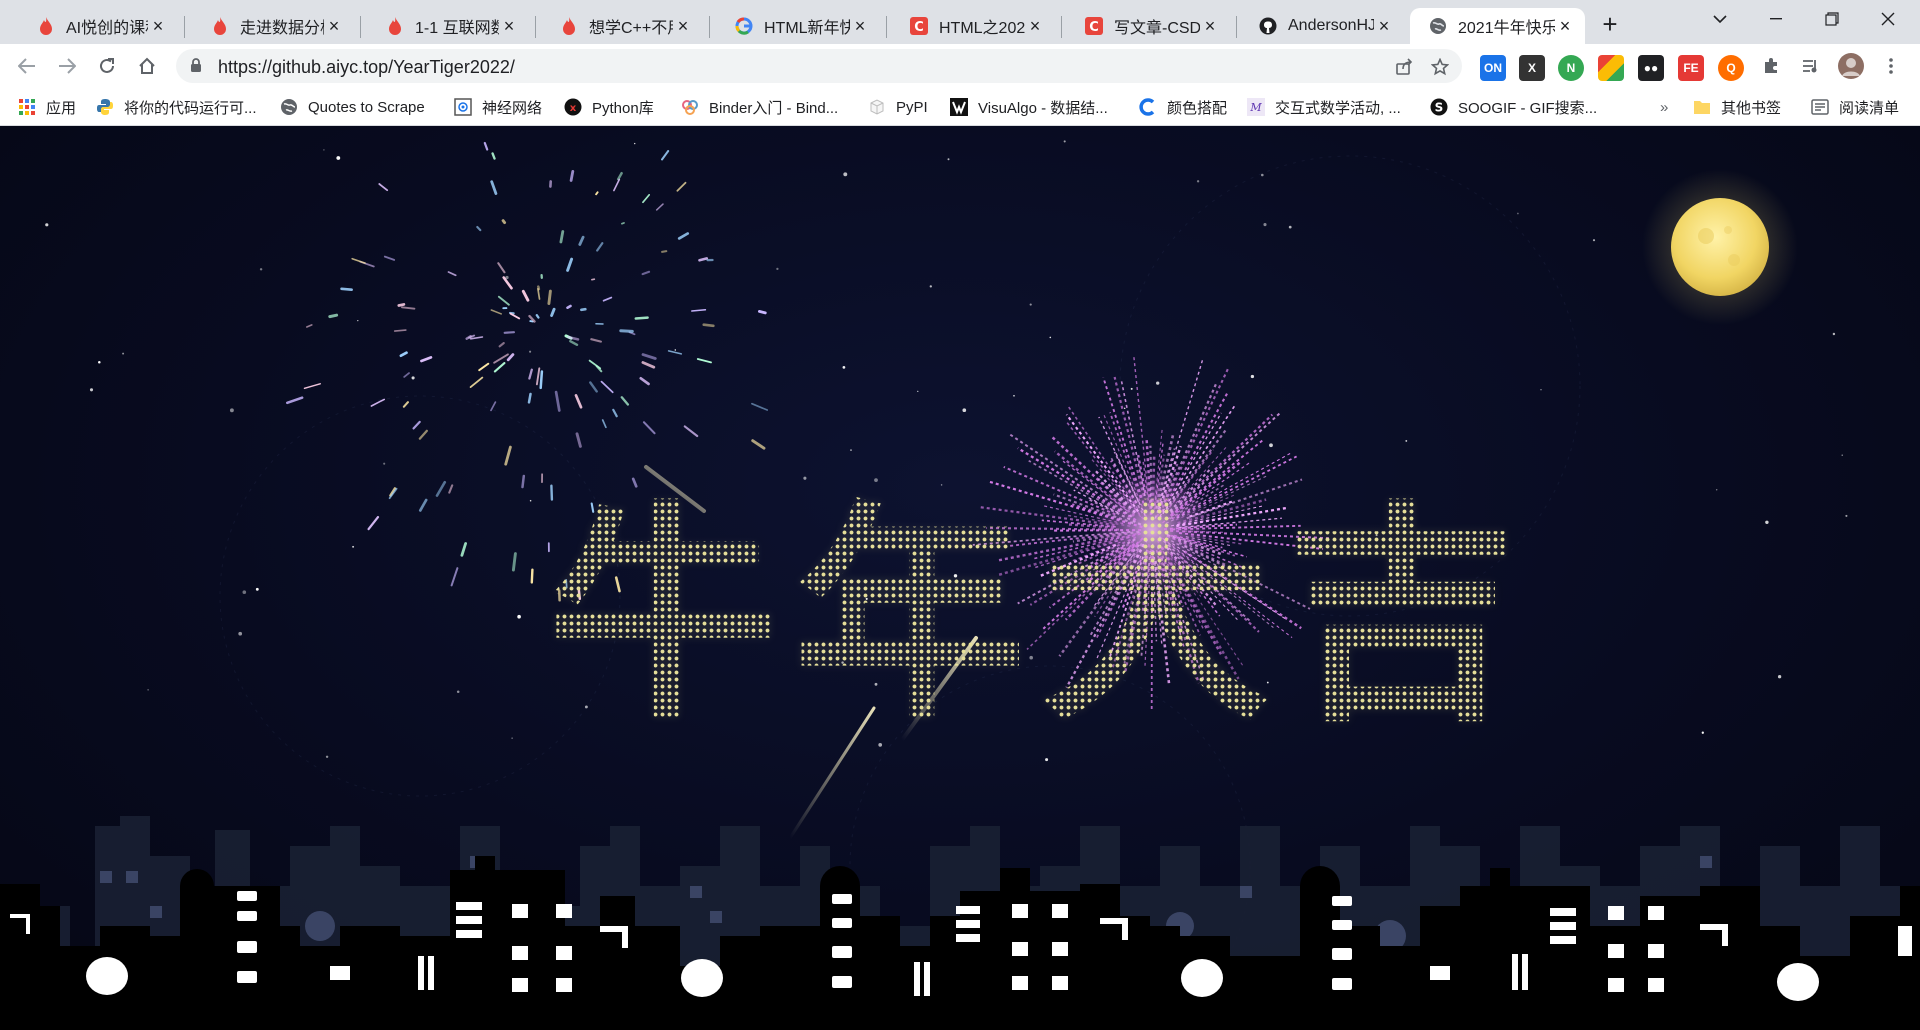  What do you see at coordinates (1571, 68) in the screenshot?
I see `n-extension-icon: N` at bounding box center [1571, 68].